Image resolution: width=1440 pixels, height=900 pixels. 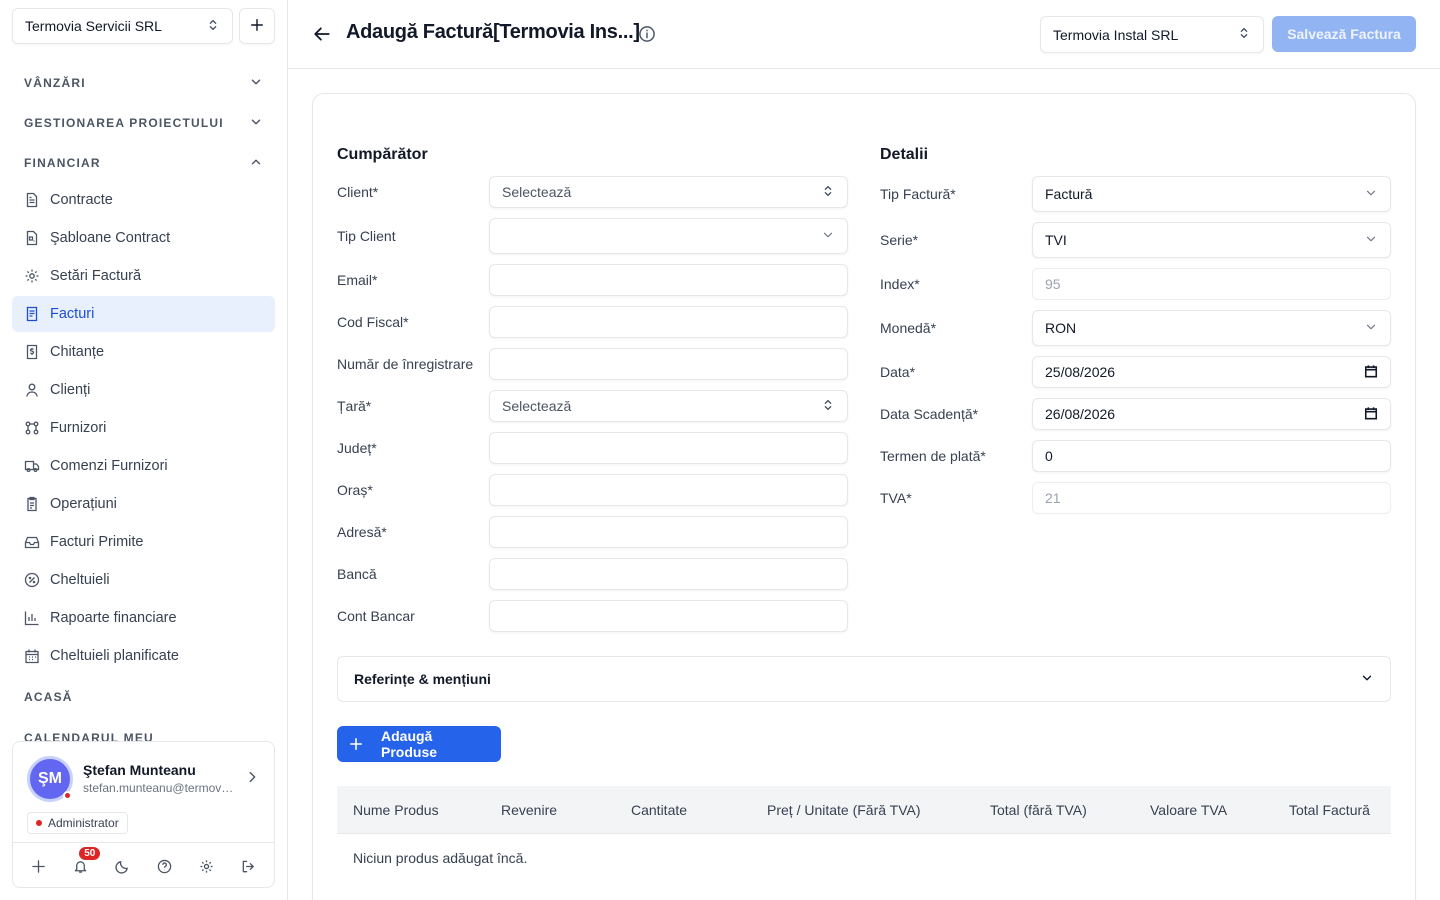 What do you see at coordinates (143, 314) in the screenshot?
I see `sidebar-item-facturi: Facturi` at bounding box center [143, 314].